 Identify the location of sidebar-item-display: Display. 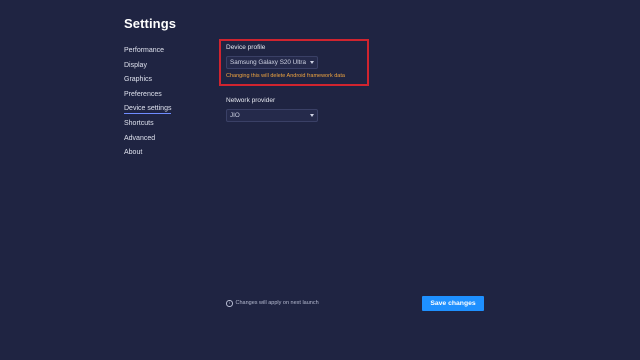
(164, 68).